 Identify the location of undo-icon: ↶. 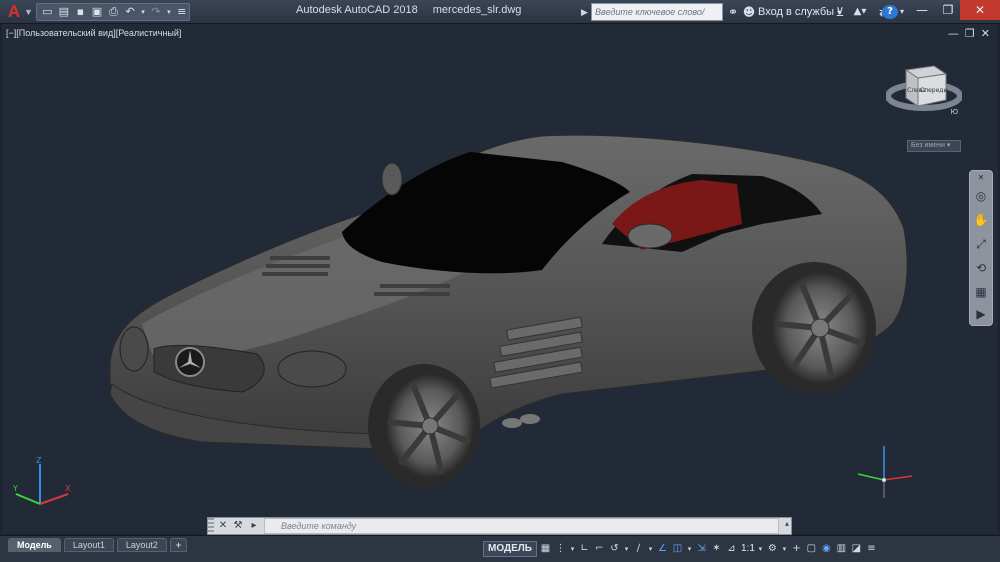
(130, 12).